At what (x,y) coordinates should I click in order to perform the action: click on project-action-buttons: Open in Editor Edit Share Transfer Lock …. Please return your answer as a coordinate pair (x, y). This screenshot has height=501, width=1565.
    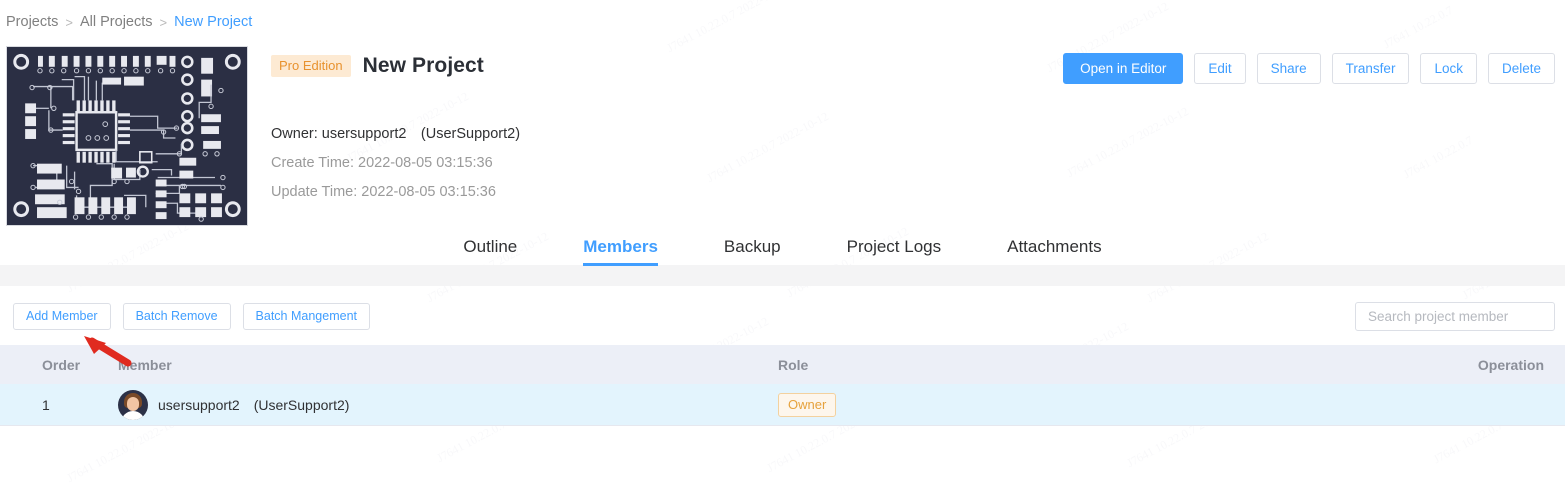
    Looking at the image, I should click on (1309, 68).